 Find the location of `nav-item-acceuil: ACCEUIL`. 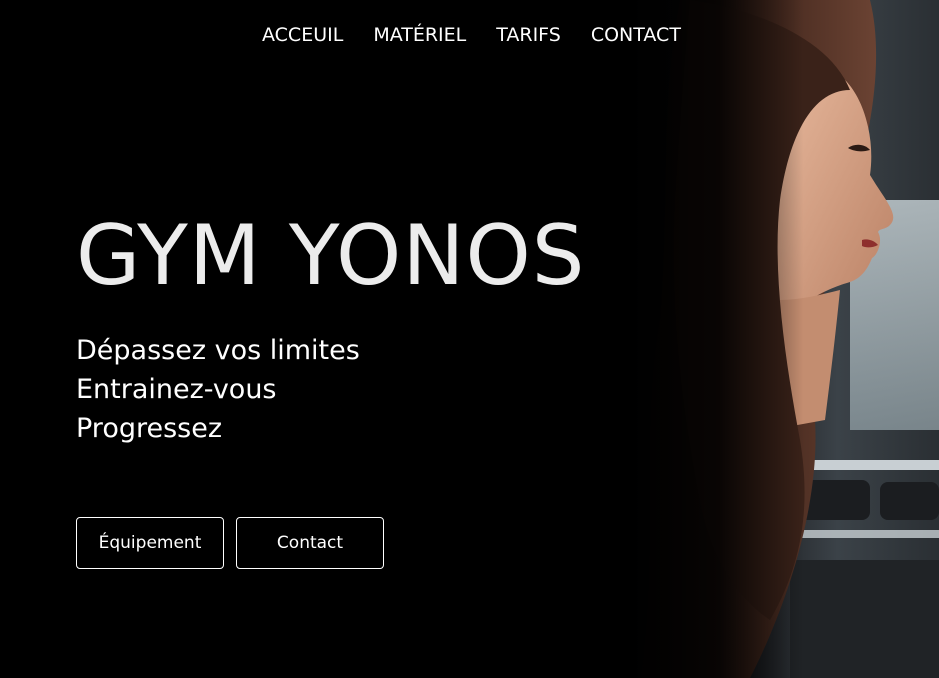

nav-item-acceuil: ACCEUIL is located at coordinates (302, 35).